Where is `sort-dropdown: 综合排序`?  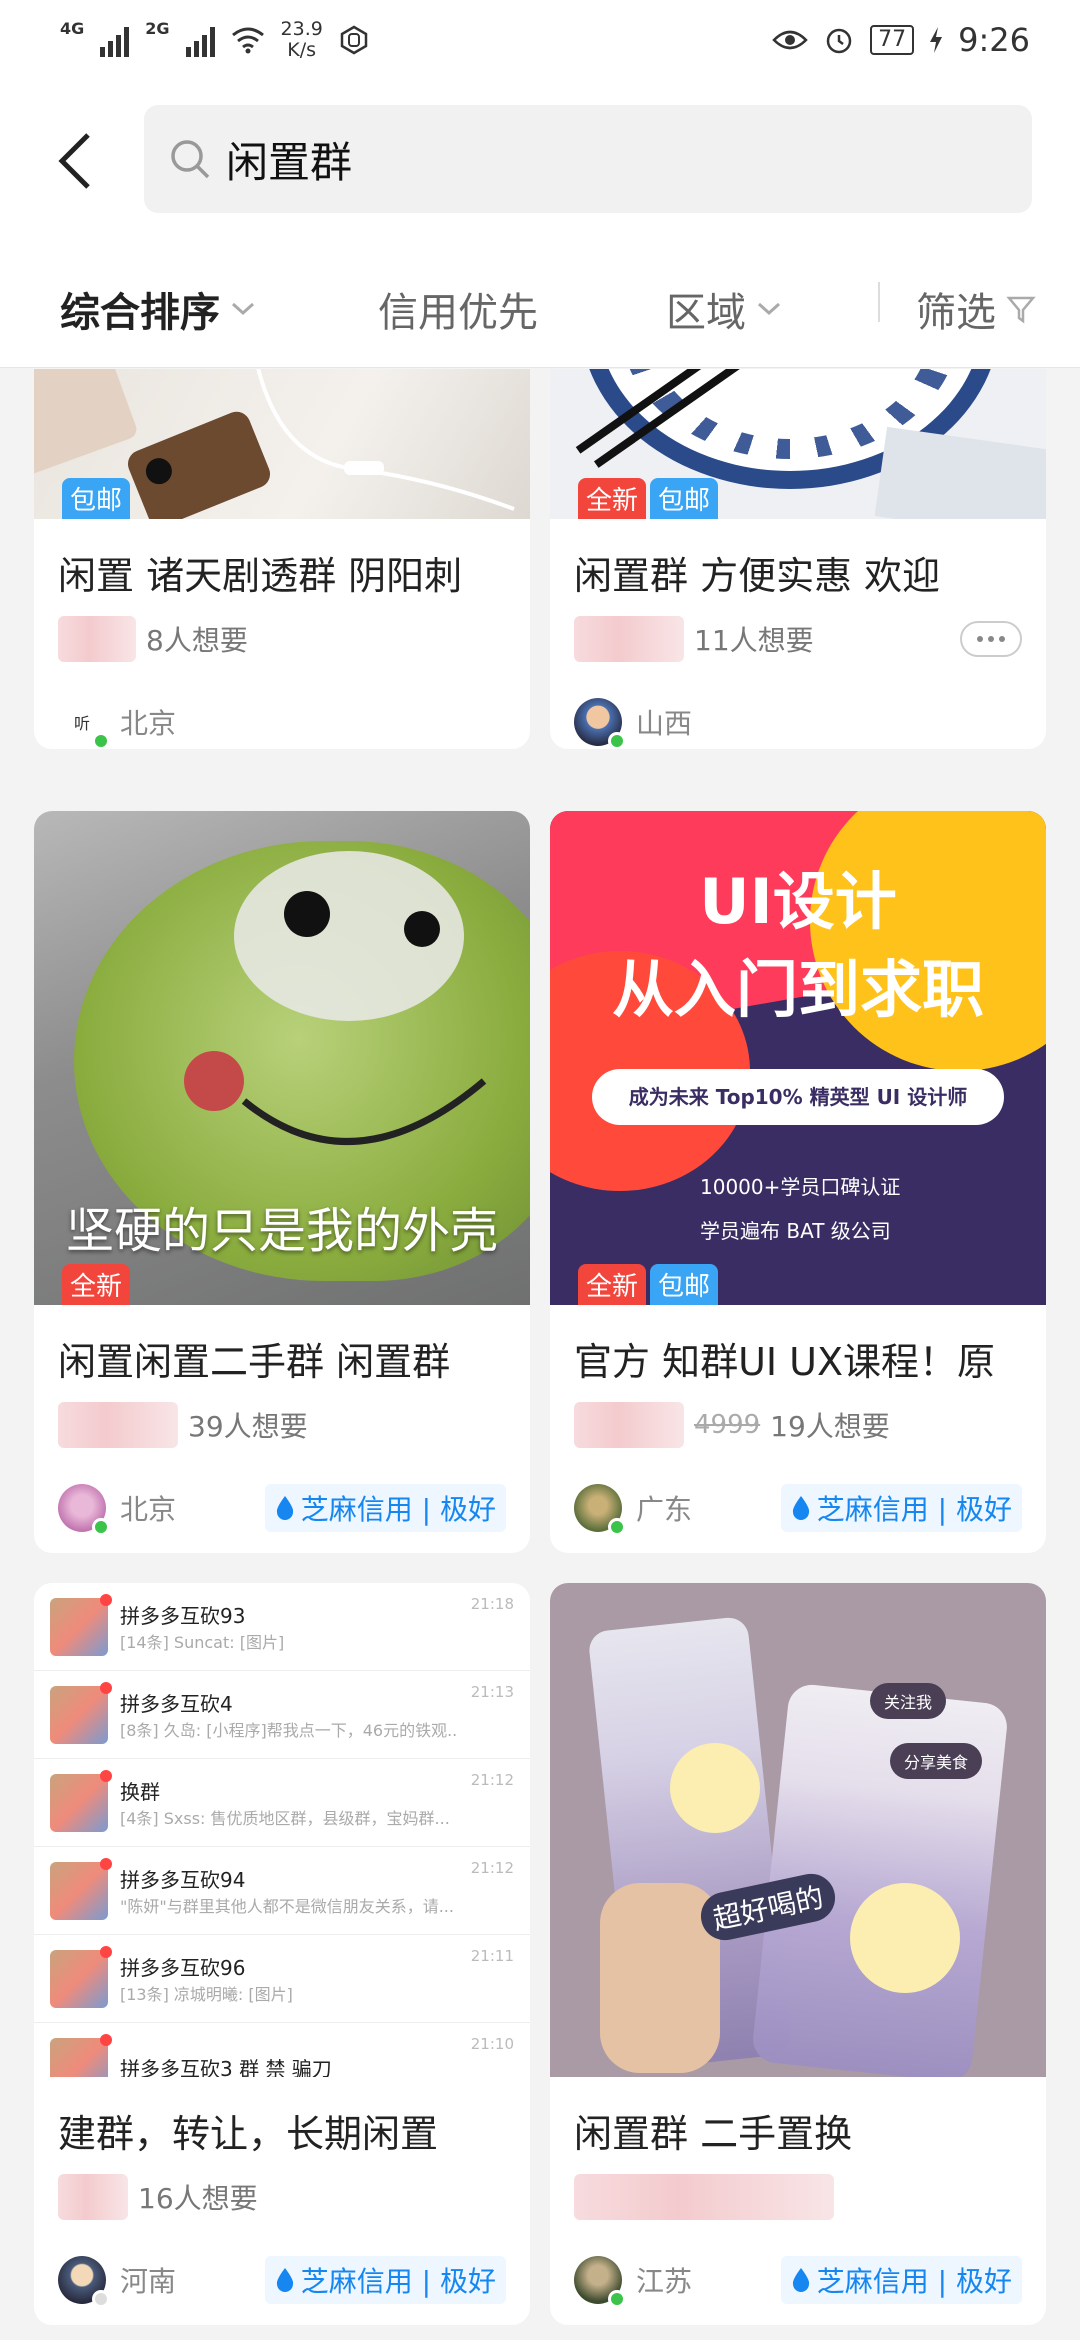 sort-dropdown: 综合排序 is located at coordinates (158, 309).